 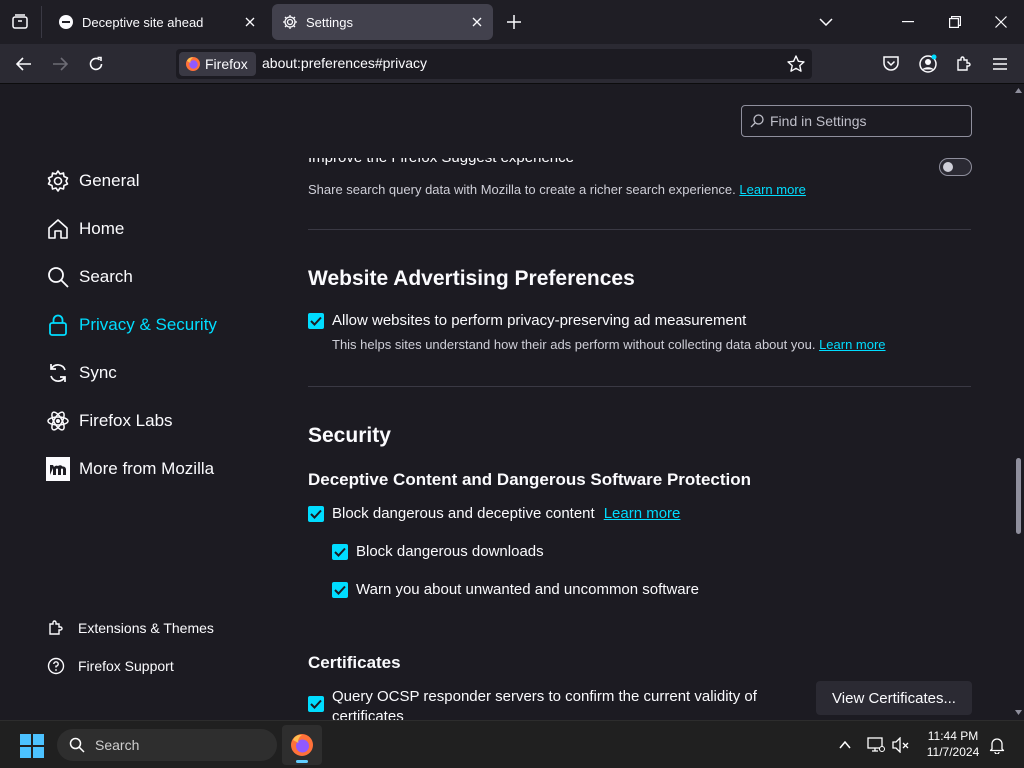 I want to click on arrow-left-icon, so click(x=23, y=64).